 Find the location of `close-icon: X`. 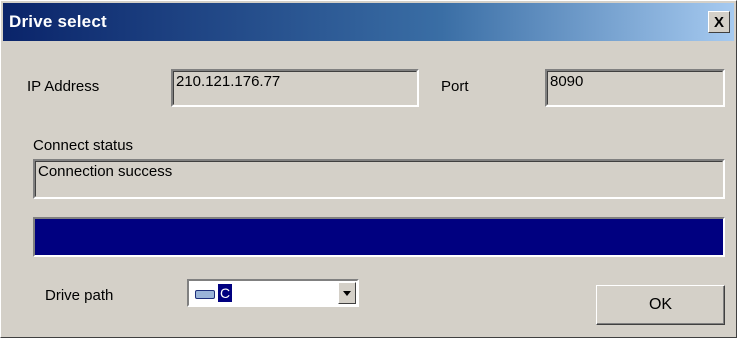

close-icon: X is located at coordinates (718, 22).